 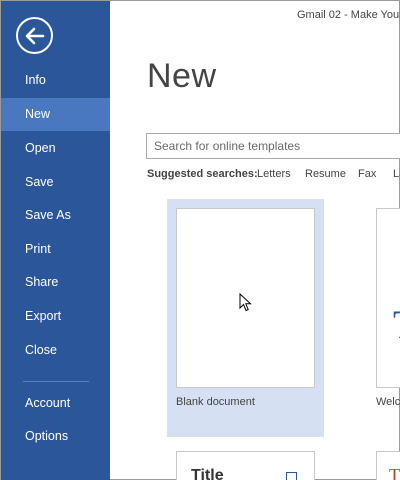 I want to click on window-title: Gmail 02 - Make Your, so click(x=348, y=15).